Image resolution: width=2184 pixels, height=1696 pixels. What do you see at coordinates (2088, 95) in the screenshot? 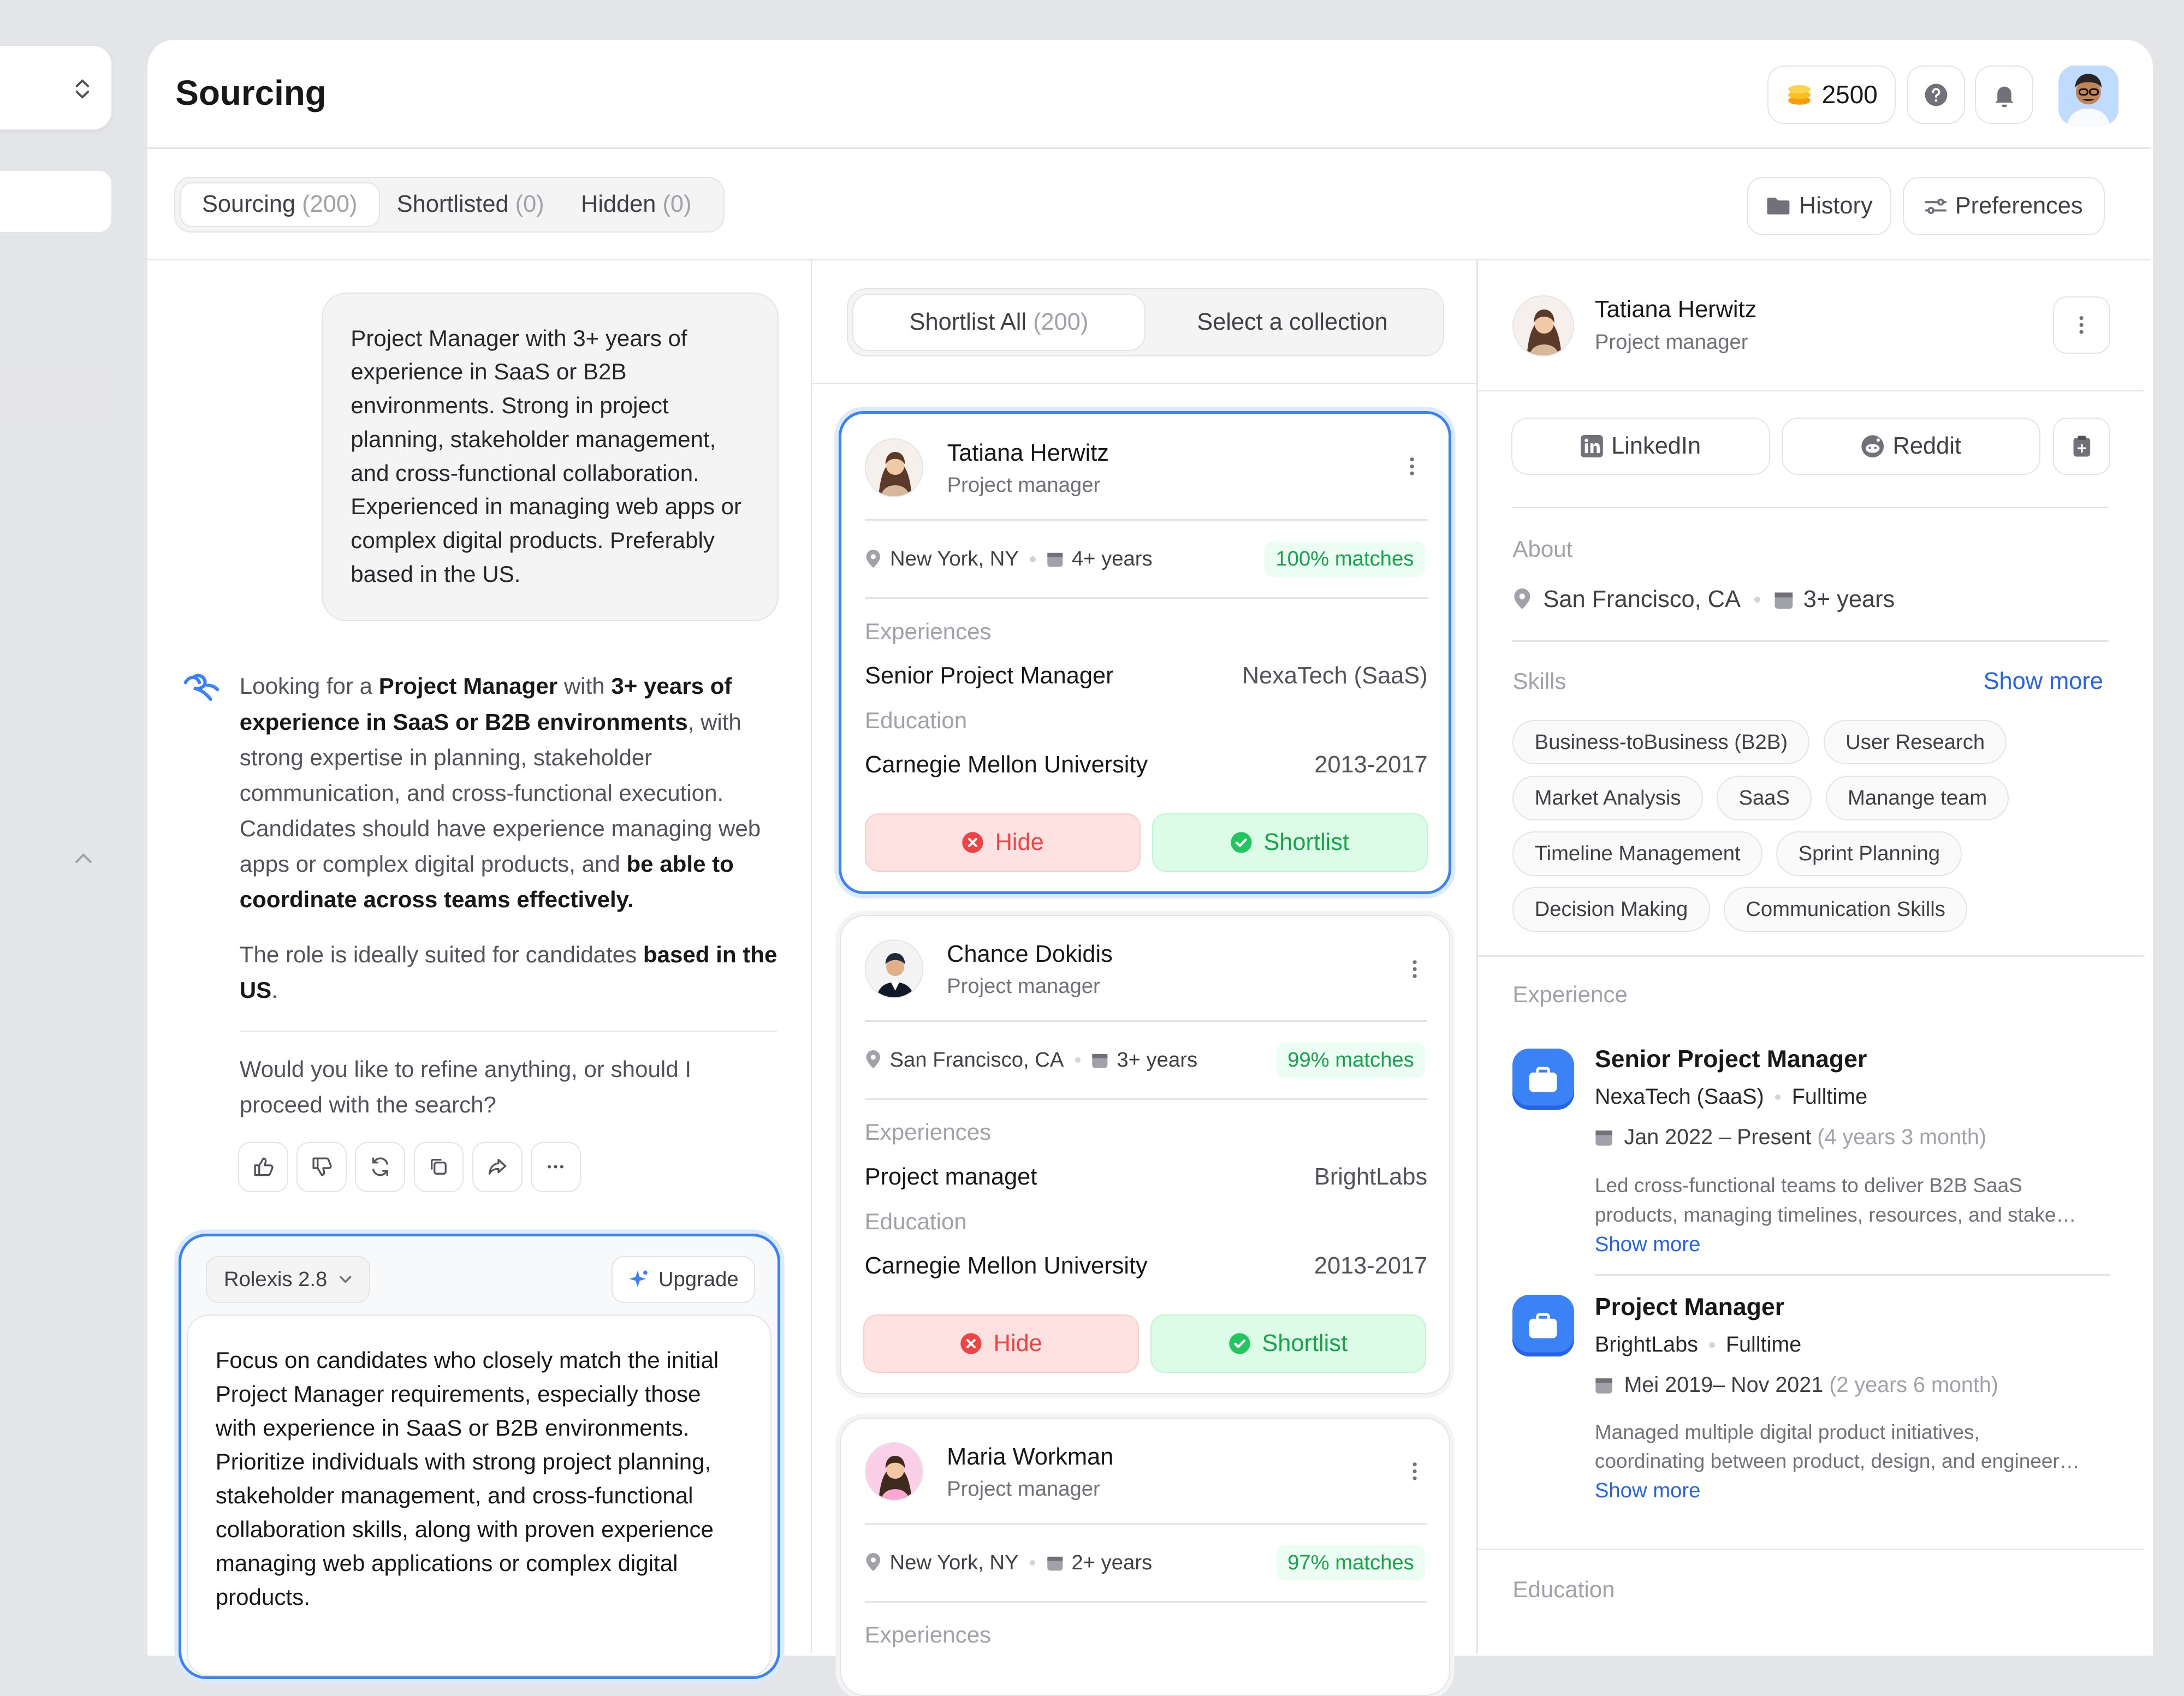
I see `user-avatar` at bounding box center [2088, 95].